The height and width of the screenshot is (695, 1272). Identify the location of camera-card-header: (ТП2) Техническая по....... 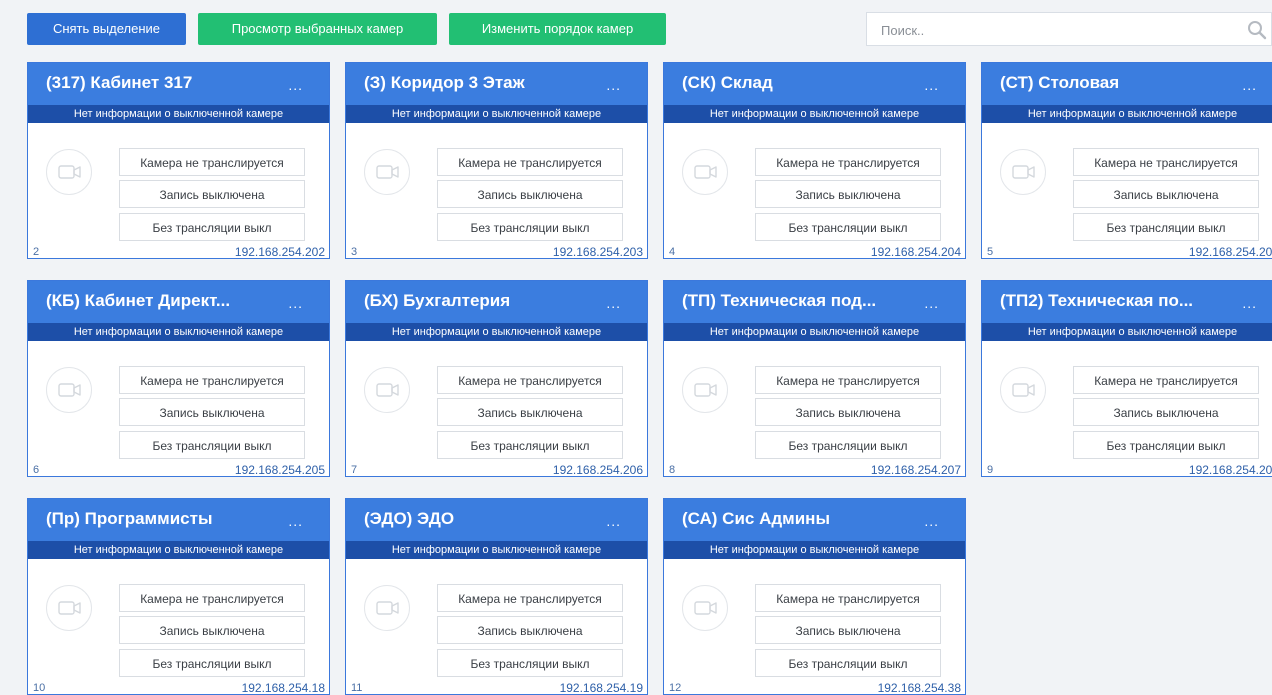
(1127, 302).